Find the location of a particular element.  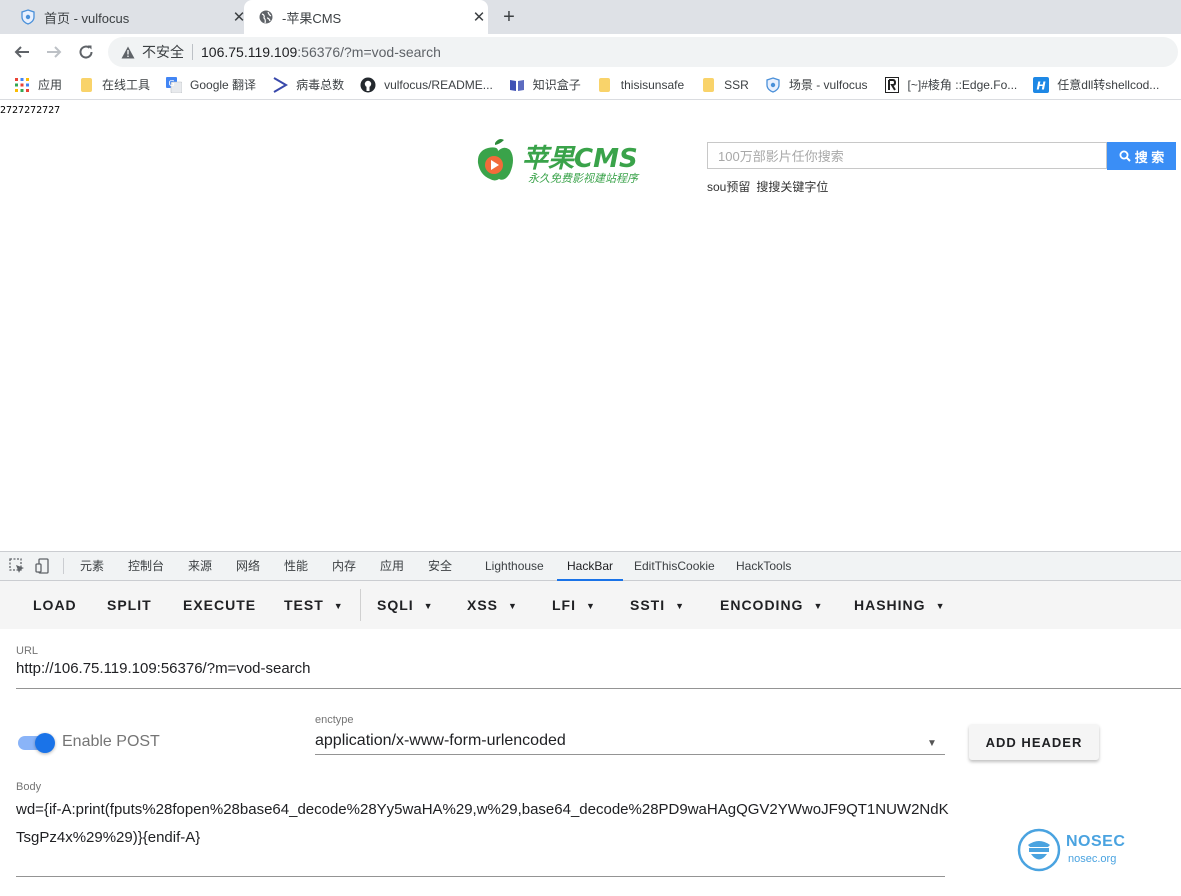

bookmark-ssr: SSR is located at coordinates (724, 85).